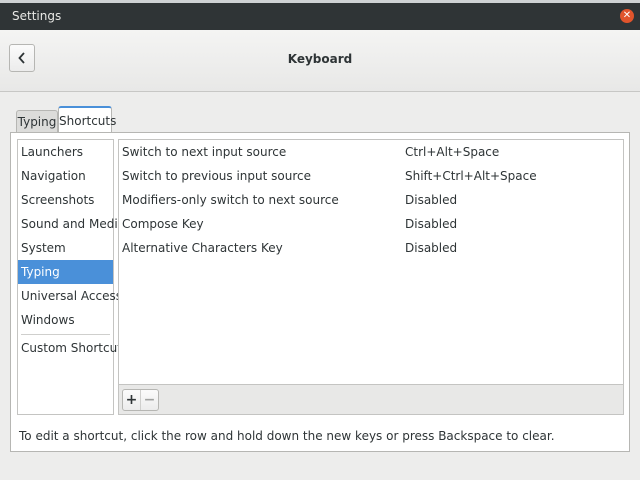 This screenshot has width=640, height=480. What do you see at coordinates (37, 16) in the screenshot?
I see `window-title: Settings` at bounding box center [37, 16].